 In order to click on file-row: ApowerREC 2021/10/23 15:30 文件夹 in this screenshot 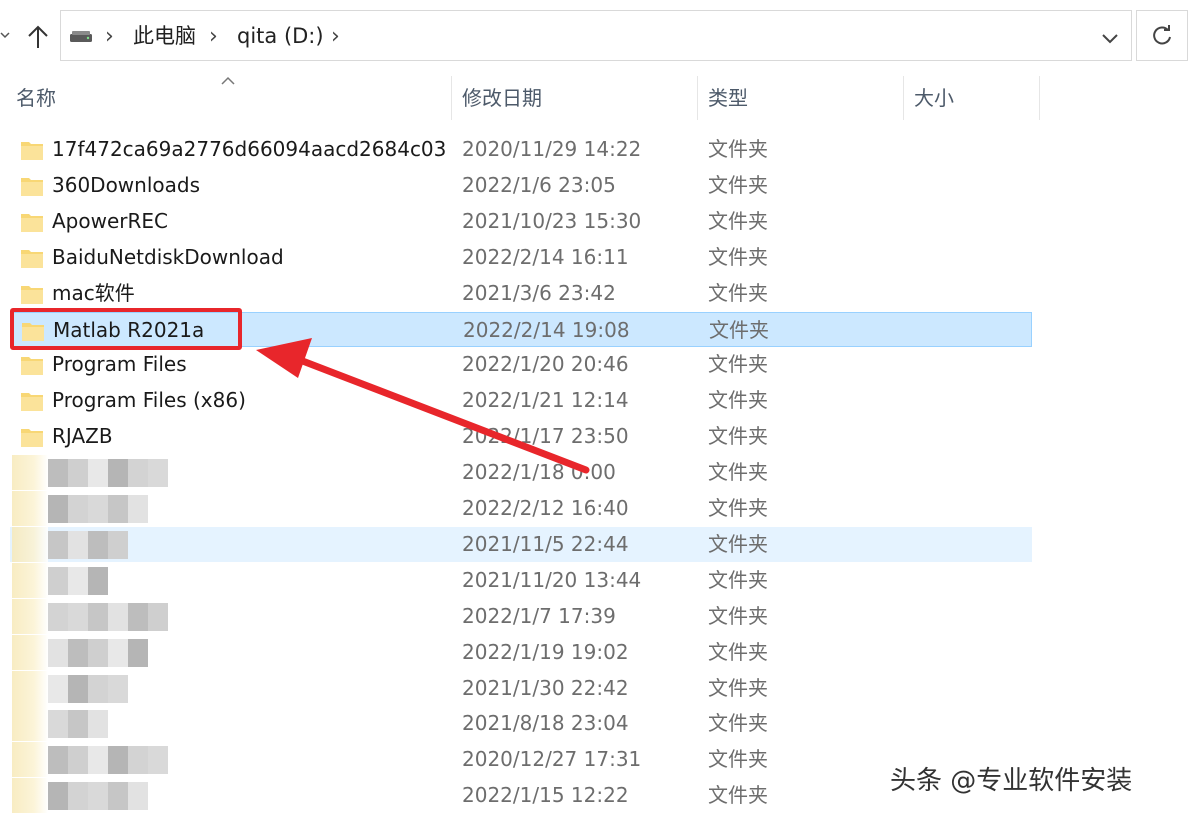, I will do `click(521, 221)`.